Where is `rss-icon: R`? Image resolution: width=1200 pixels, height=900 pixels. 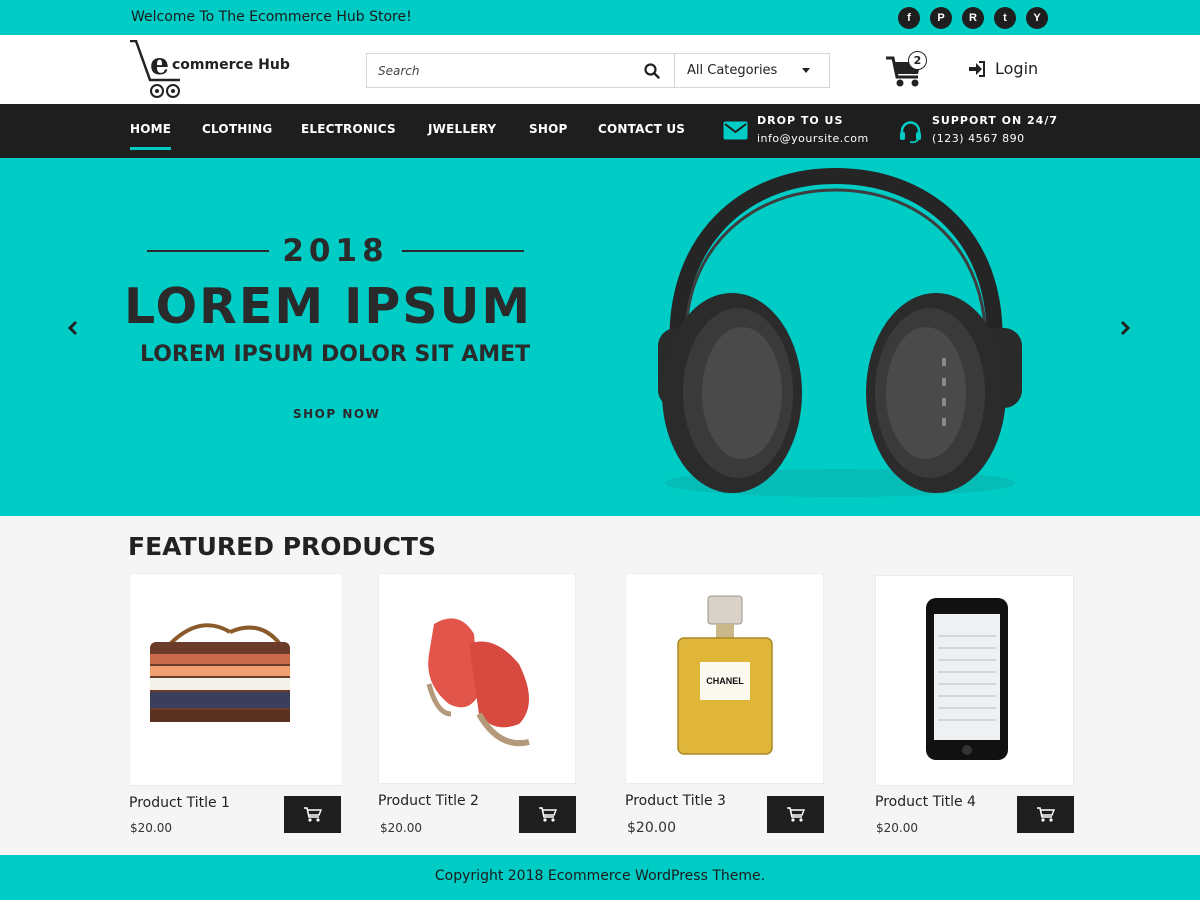 rss-icon: R is located at coordinates (973, 18).